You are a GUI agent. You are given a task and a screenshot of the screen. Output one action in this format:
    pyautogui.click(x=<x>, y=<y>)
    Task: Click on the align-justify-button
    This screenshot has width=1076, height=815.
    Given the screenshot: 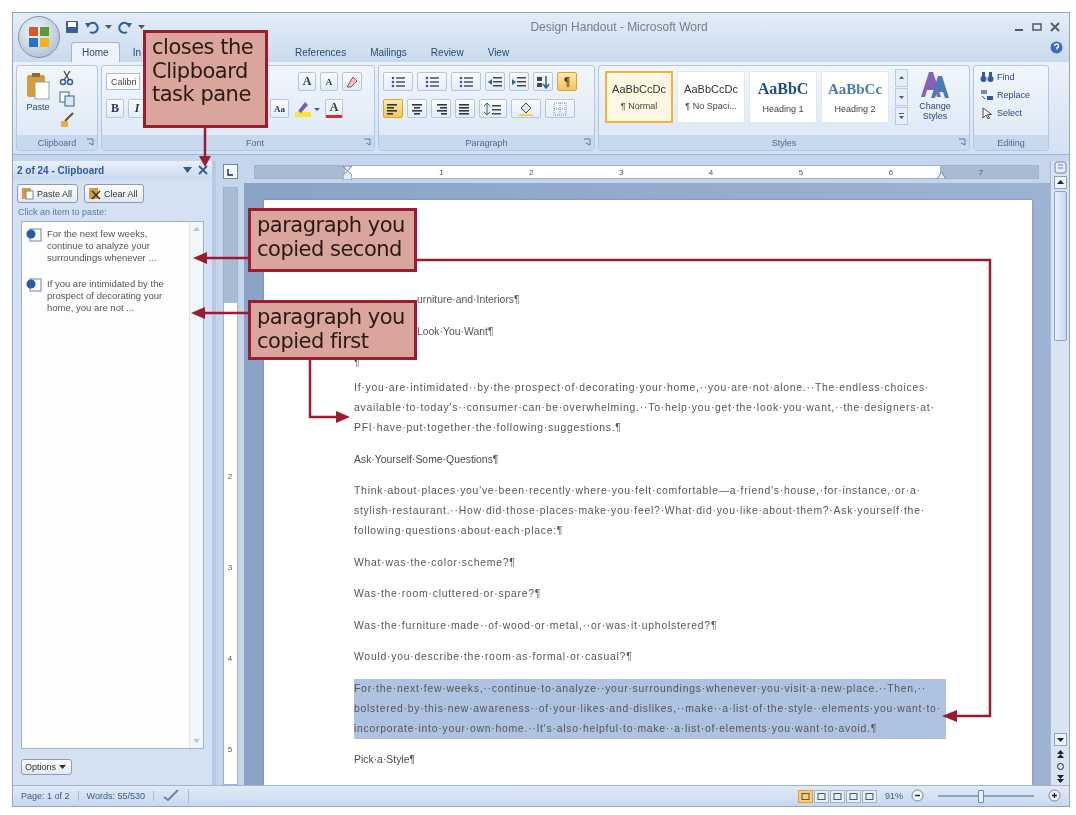 What is the action you would take?
    pyautogui.click(x=465, y=108)
    